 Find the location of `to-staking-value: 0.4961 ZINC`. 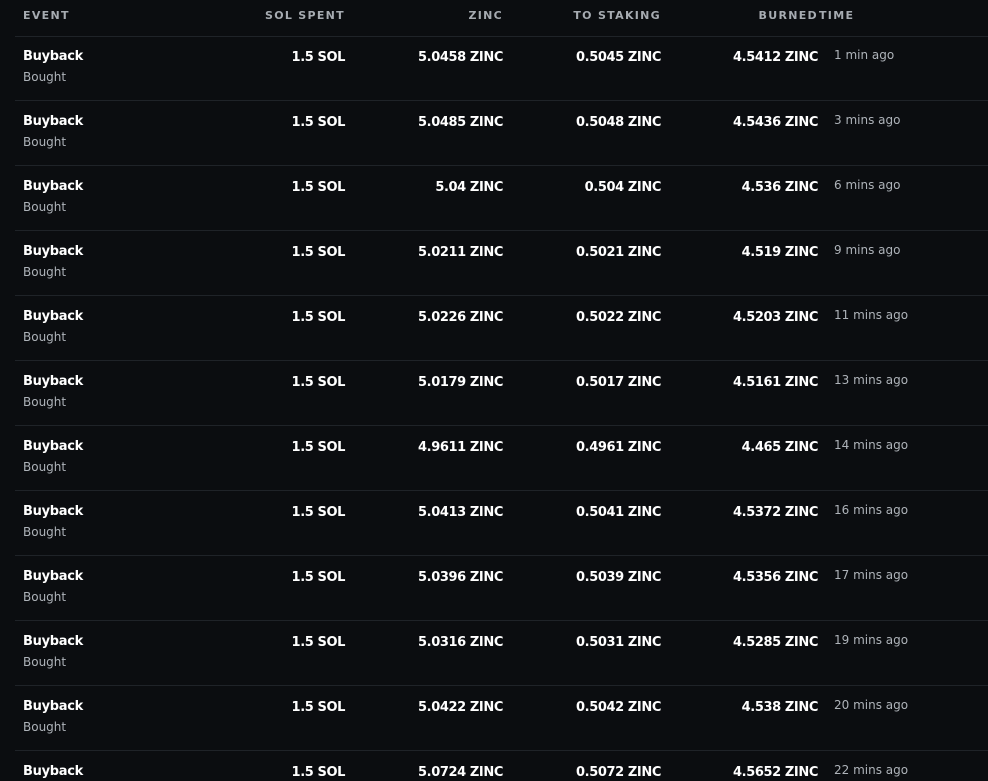

to-staking-value: 0.4961 ZINC is located at coordinates (618, 447).